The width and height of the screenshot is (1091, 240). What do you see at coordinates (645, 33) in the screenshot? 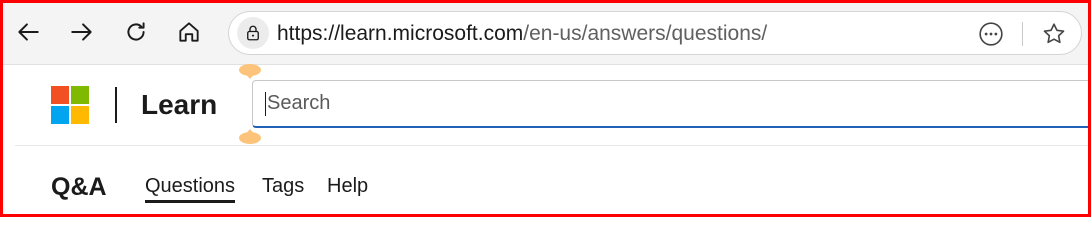
I see `url-path: /en-us/answers/questions/` at bounding box center [645, 33].